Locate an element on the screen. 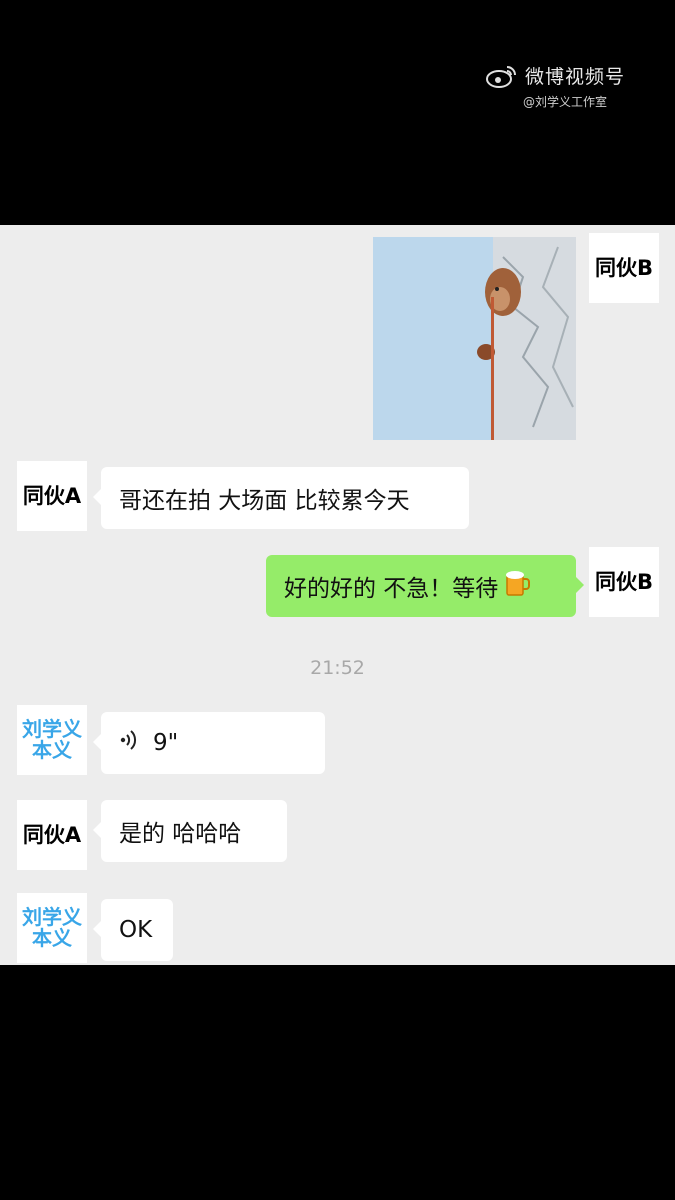  beer-emoji-icon is located at coordinates (517, 586).